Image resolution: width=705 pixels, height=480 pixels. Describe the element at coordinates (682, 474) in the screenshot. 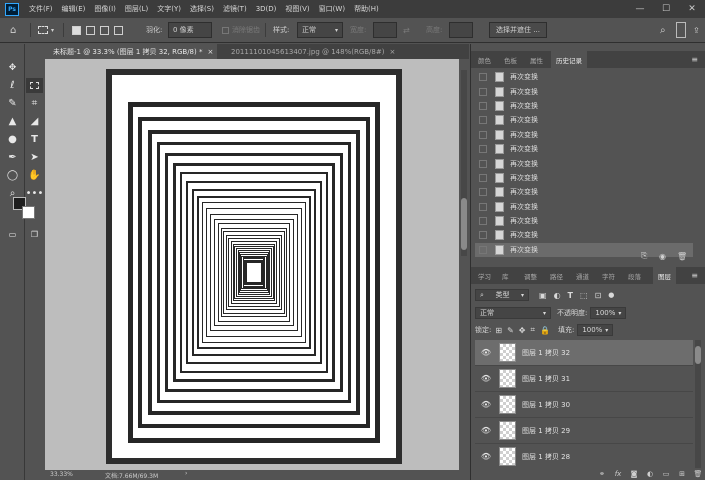

I see `new-layer-icon: ⊞` at that location.